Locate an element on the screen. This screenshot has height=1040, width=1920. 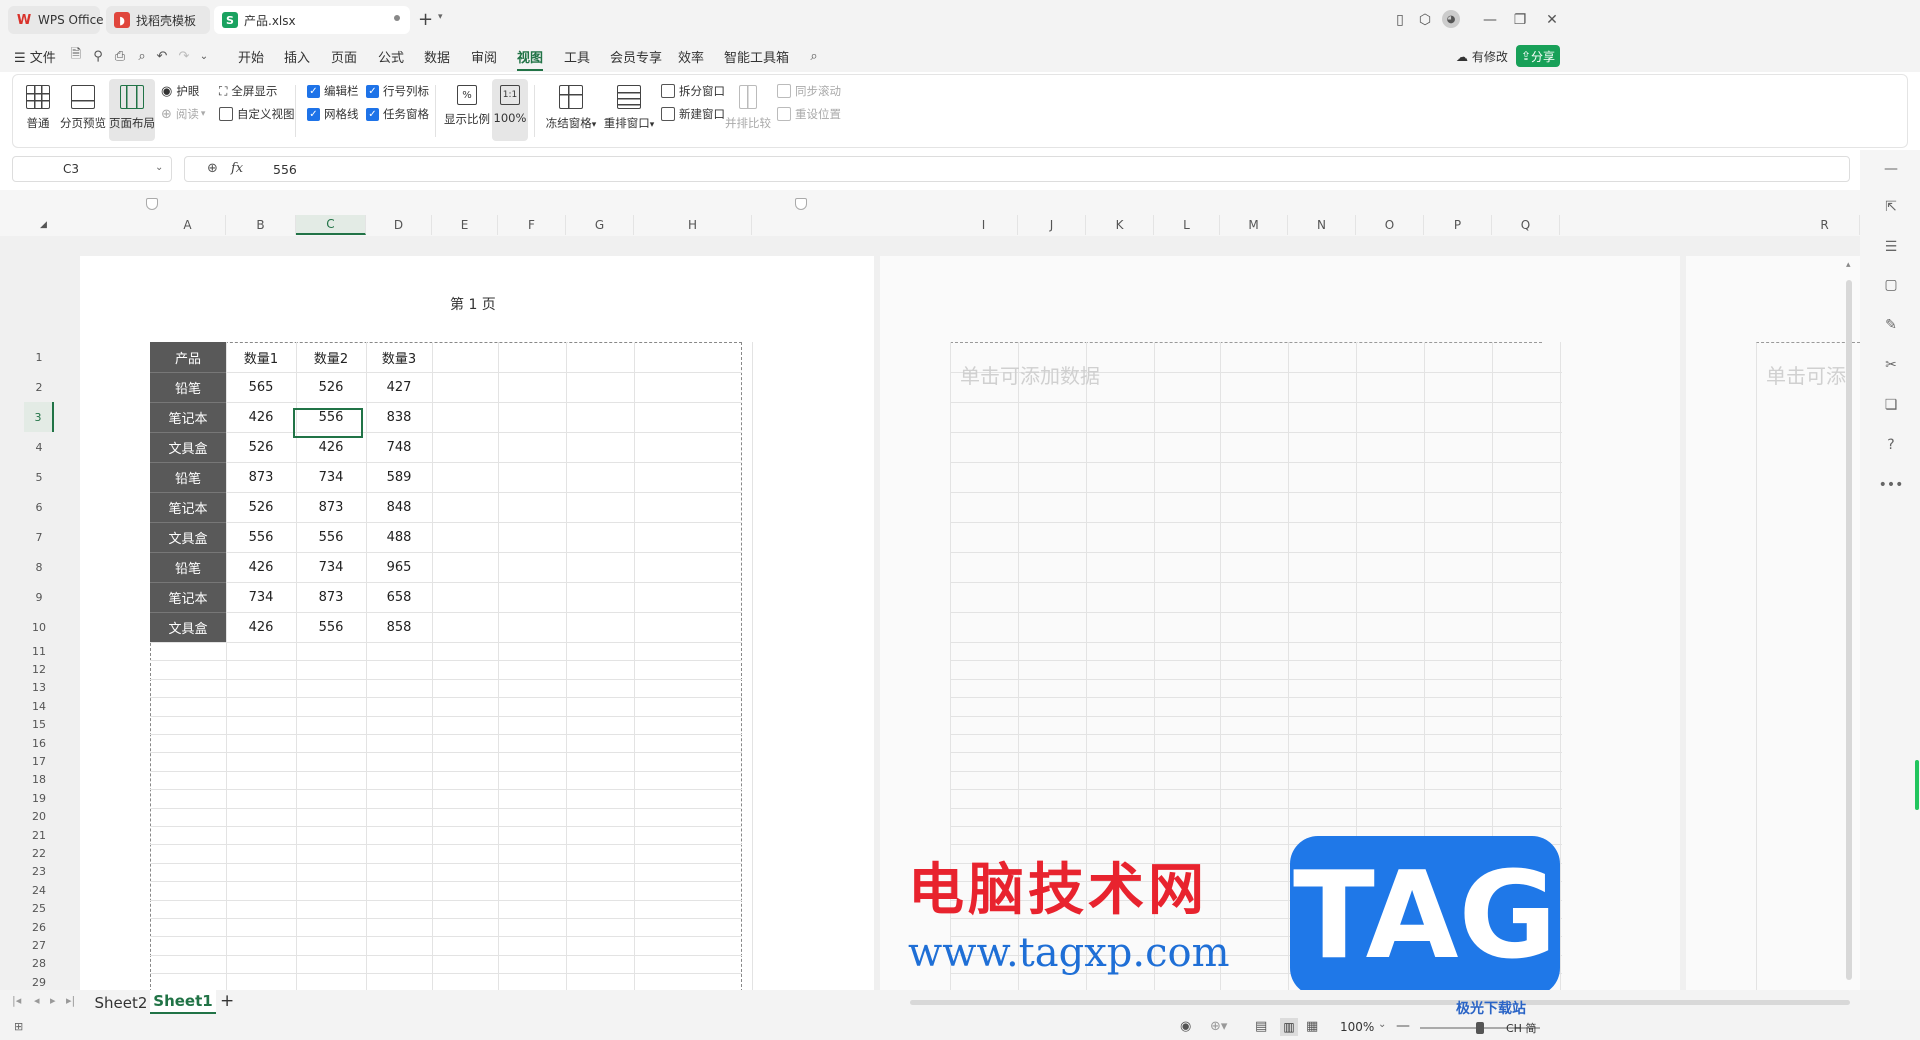
table-cell: 658 is located at coordinates (399, 597).